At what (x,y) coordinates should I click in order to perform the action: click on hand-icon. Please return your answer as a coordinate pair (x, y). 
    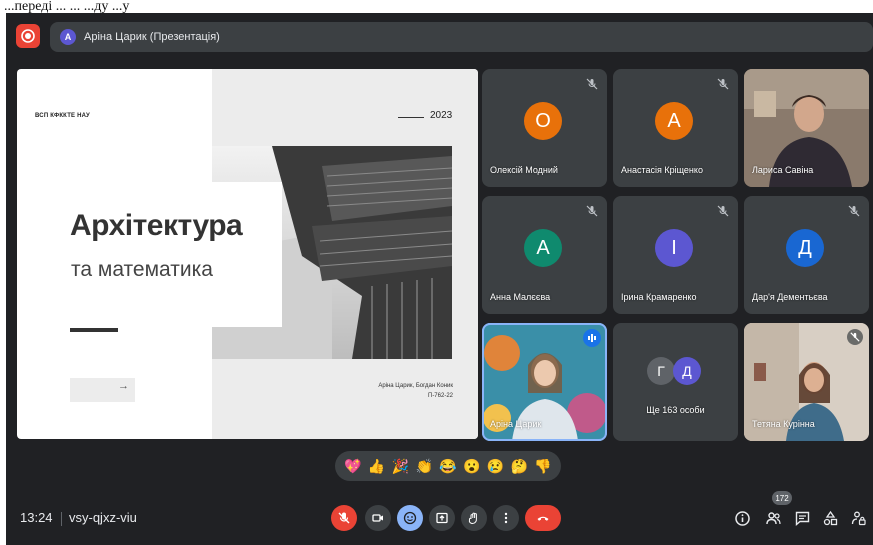
    Looking at the image, I should click on (472, 518).